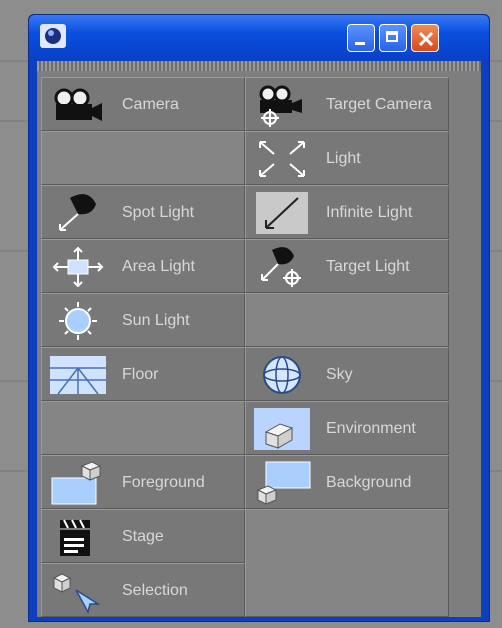 This screenshot has width=502, height=628. Describe the element at coordinates (369, 212) in the screenshot. I see `infinite-light-label: Infinite Light` at that location.